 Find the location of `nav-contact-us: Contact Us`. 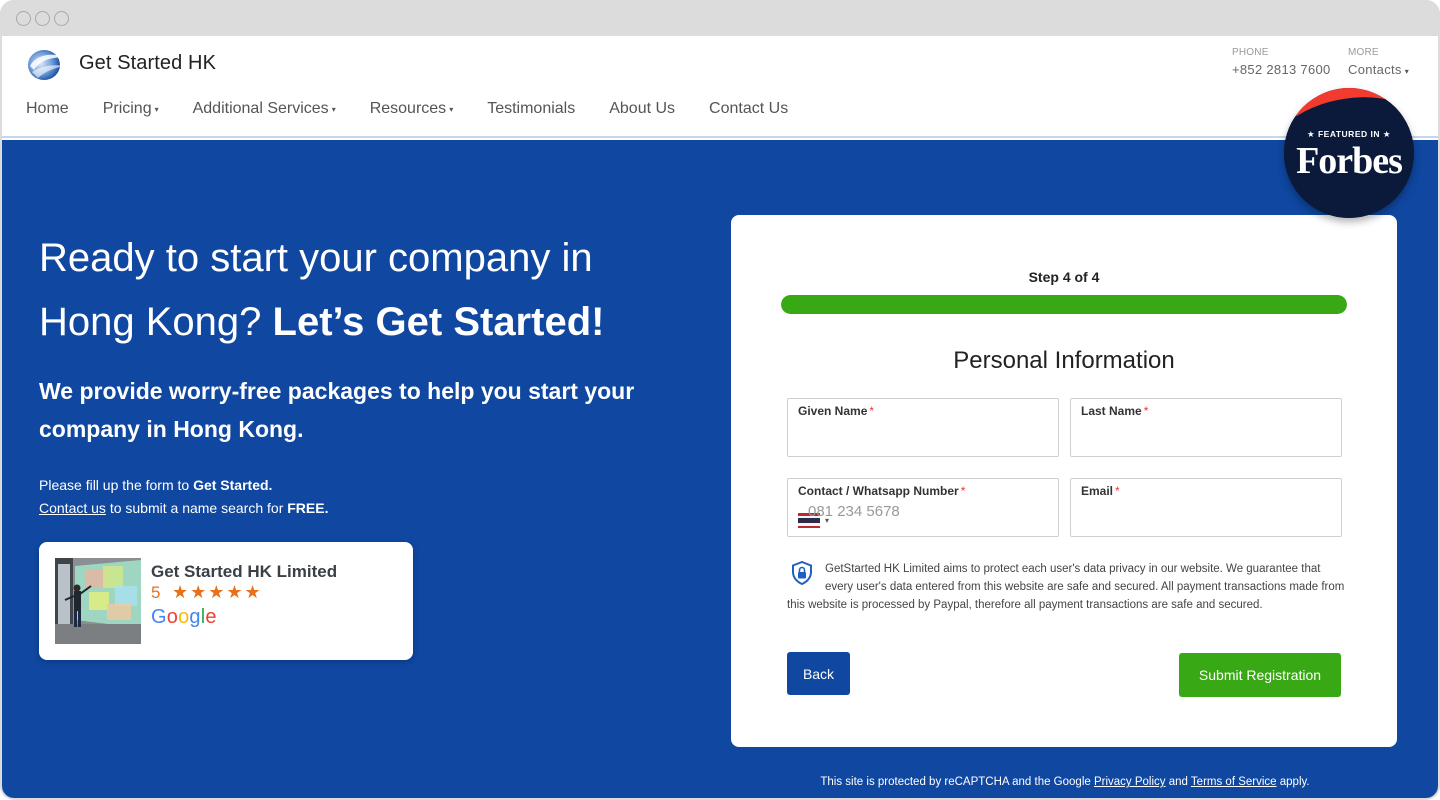

nav-contact-us: Contact Us is located at coordinates (748, 109).